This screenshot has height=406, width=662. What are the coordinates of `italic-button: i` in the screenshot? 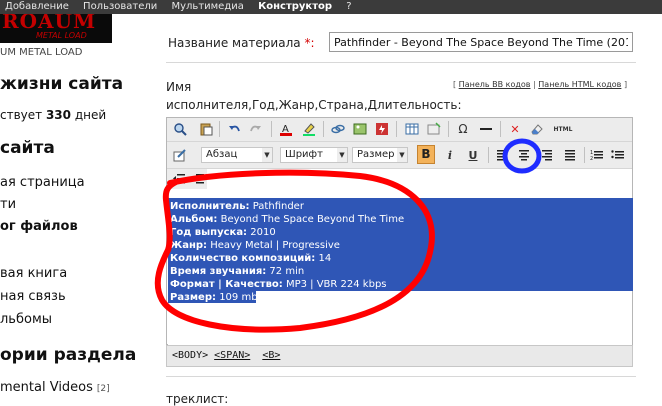 It's located at (450, 155).